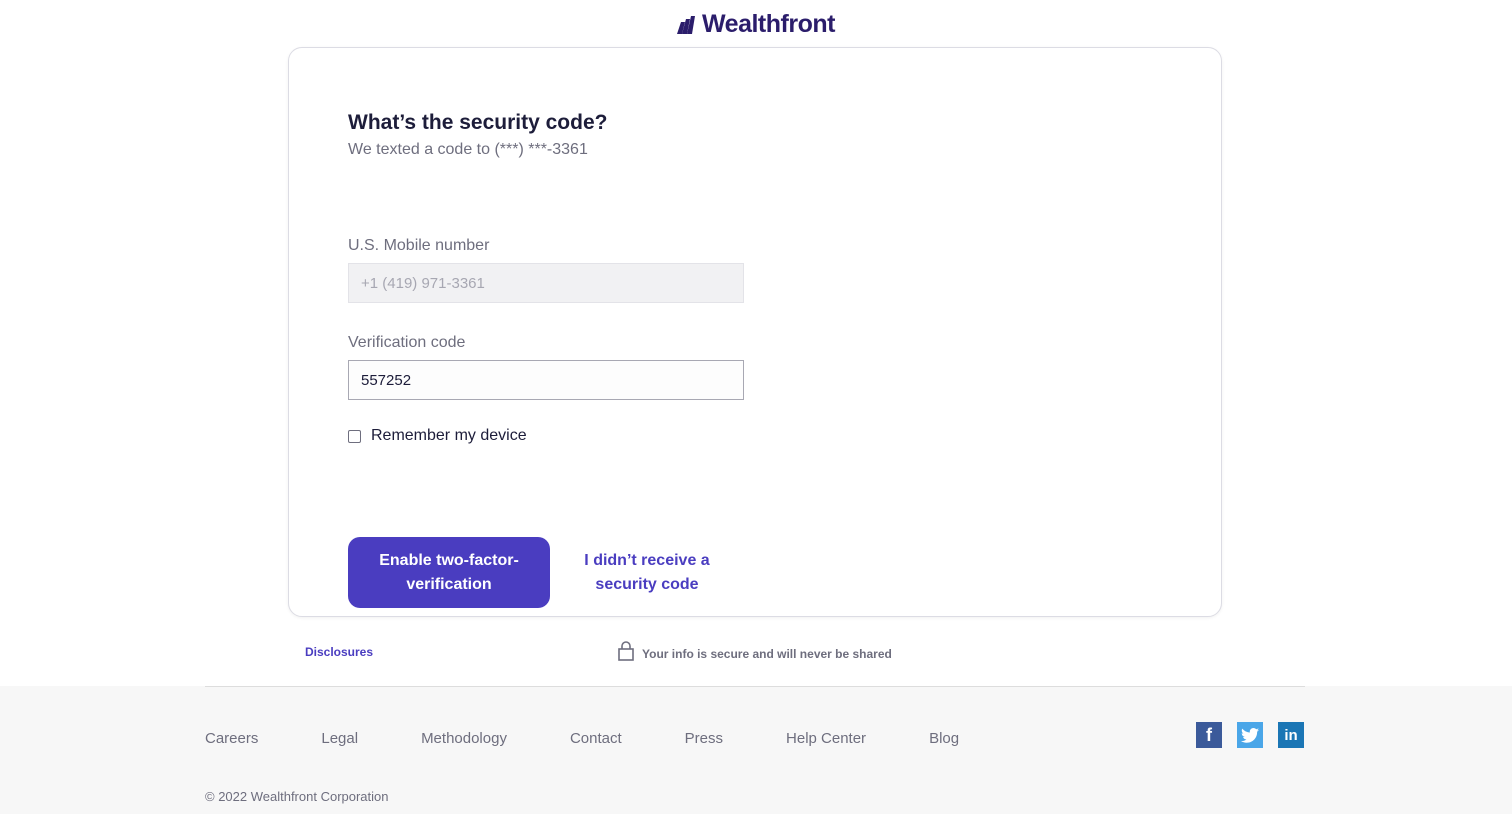 This screenshot has height=814, width=1512. What do you see at coordinates (419, 245) in the screenshot?
I see `mobile-number-label: U.S. Mobile number` at bounding box center [419, 245].